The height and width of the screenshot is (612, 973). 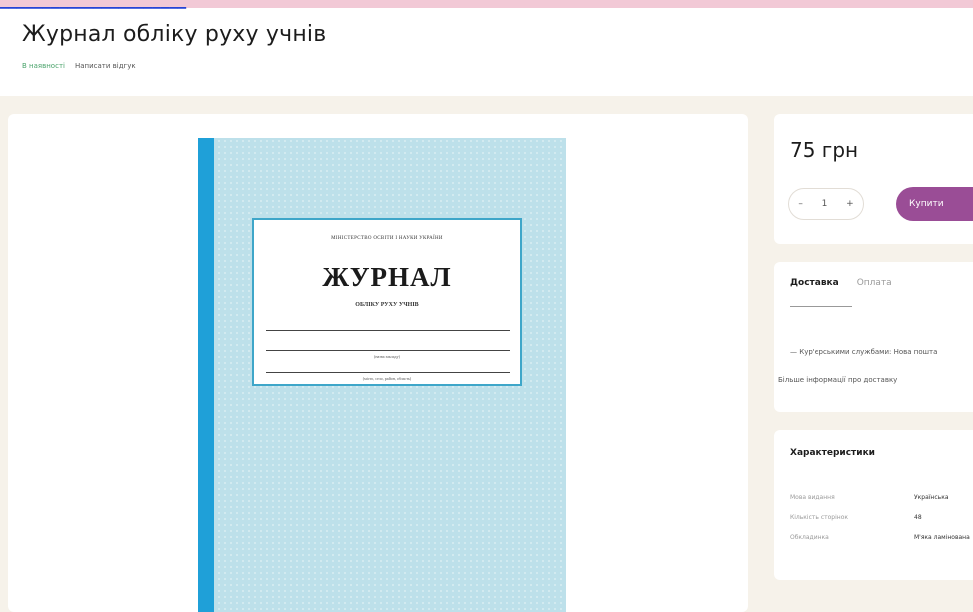 I want to click on quantity-stepper: – 1 +, so click(x=826, y=204).